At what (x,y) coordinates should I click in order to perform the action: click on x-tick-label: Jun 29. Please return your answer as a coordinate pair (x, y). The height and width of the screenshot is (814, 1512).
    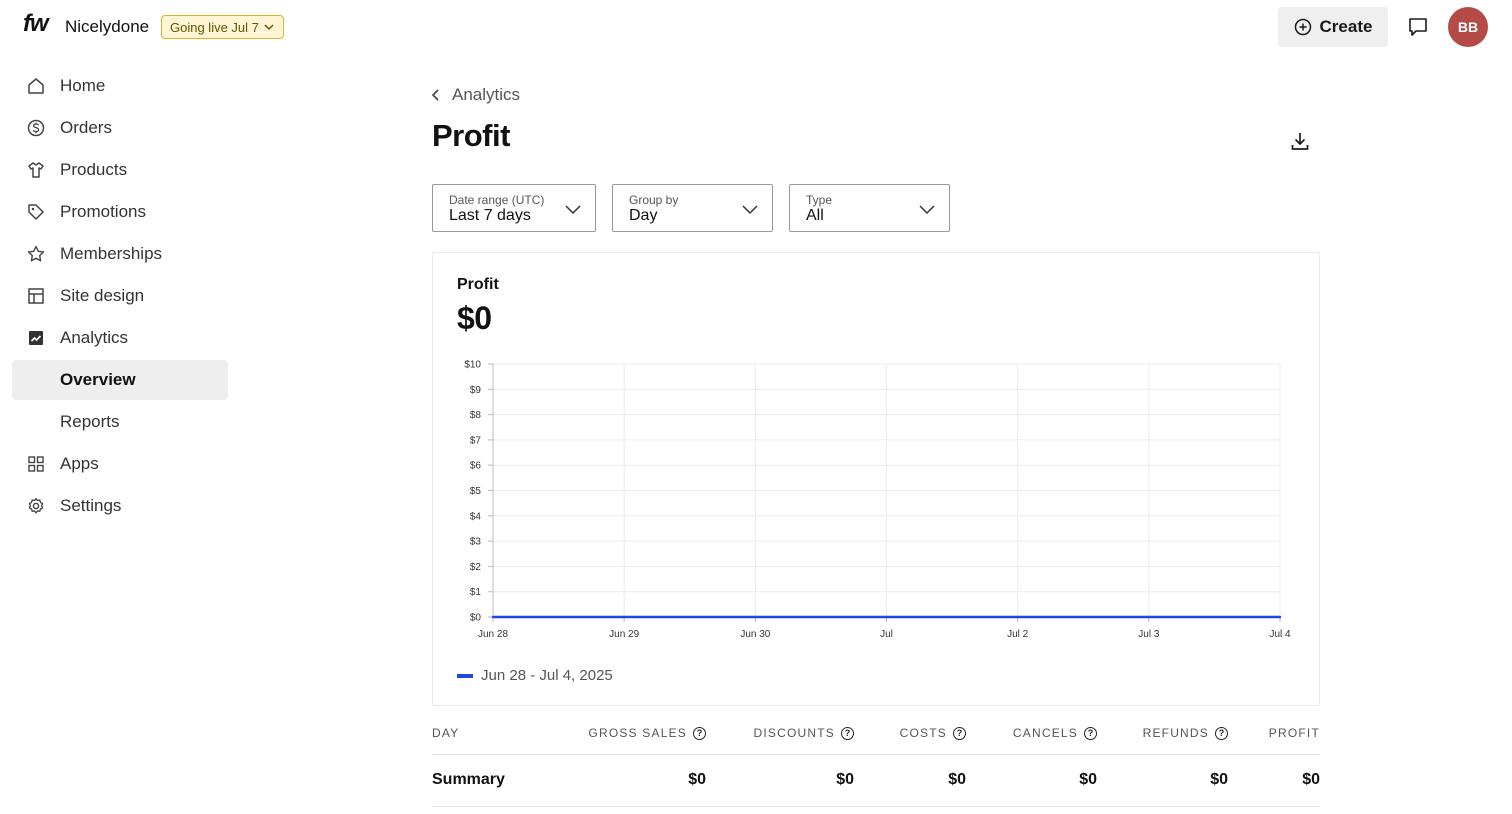
    Looking at the image, I should click on (624, 634).